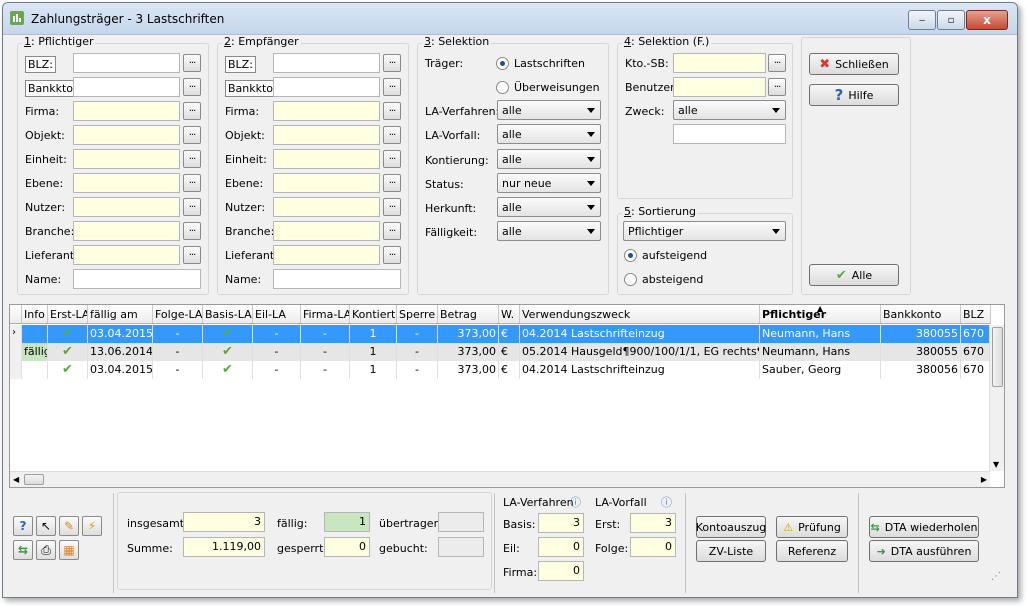 The width and height of the screenshot is (1027, 606). Describe the element at coordinates (924, 551) in the screenshot. I see `dta-ausfuehren-button: ➜ DTA ausführen` at that location.